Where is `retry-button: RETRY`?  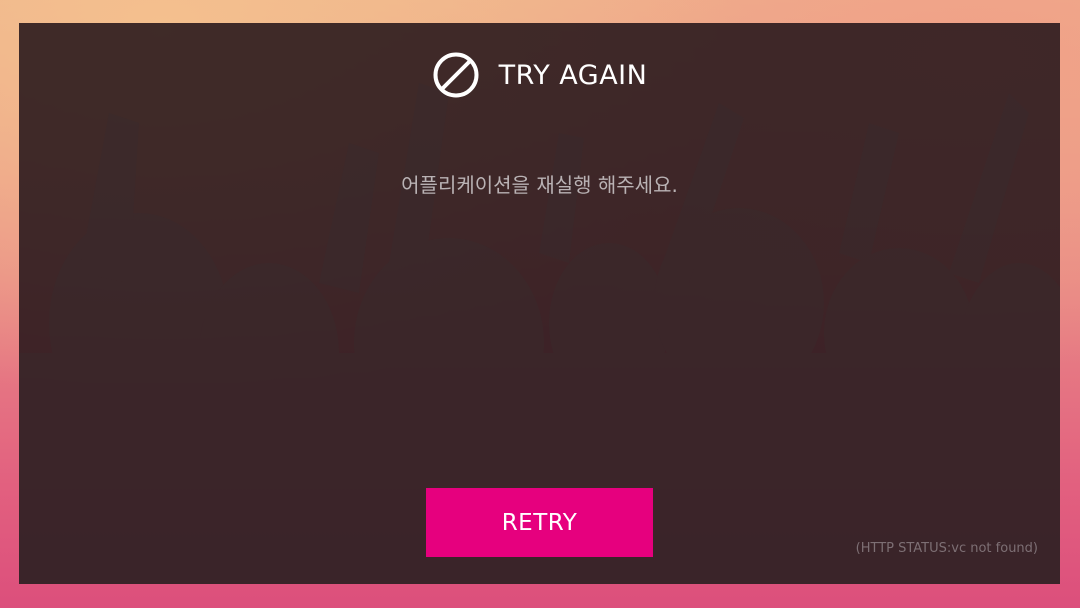 retry-button: RETRY is located at coordinates (539, 522).